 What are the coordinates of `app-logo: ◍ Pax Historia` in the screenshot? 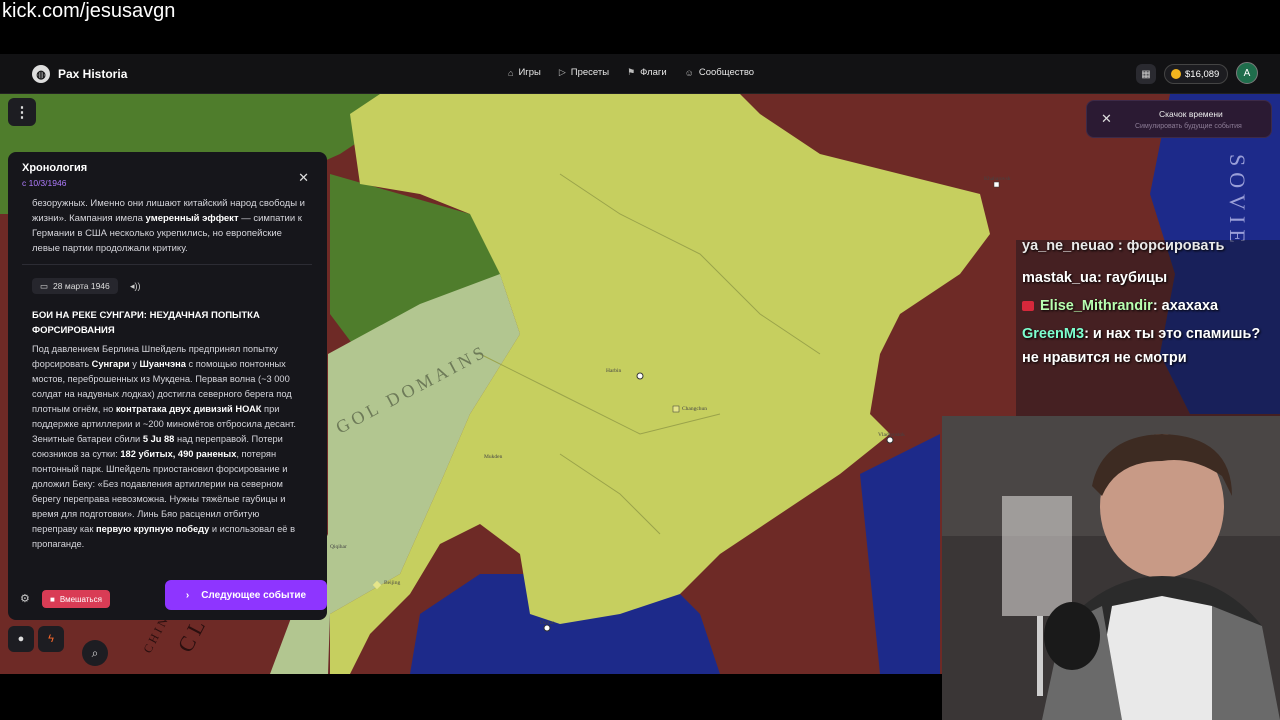 It's located at (79, 74).